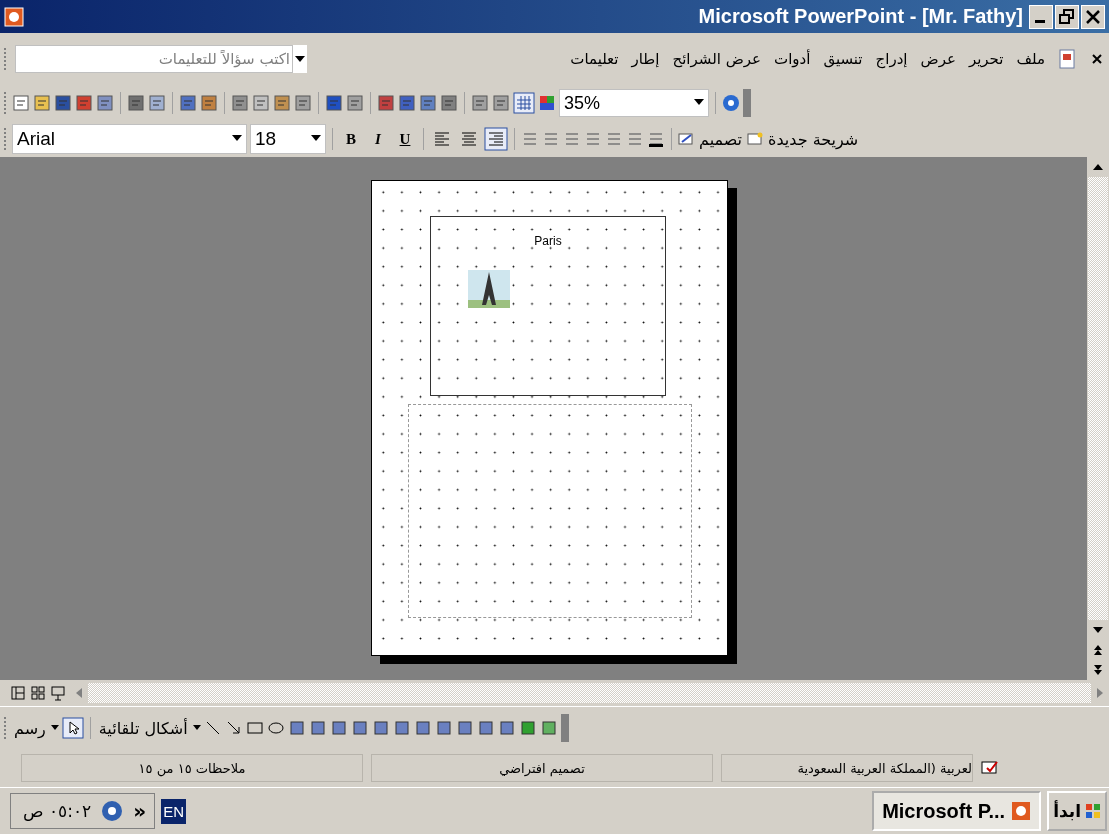  What do you see at coordinates (860, 16) in the screenshot?
I see `window-title: Microsoft PowerPoint - [Mr. Fathy]` at bounding box center [860, 16].